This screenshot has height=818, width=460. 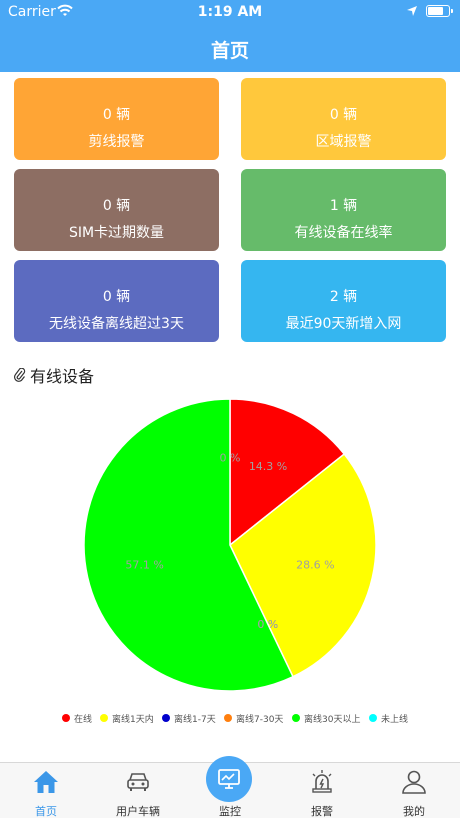 What do you see at coordinates (20, 375) in the screenshot?
I see `paperclip-icon` at bounding box center [20, 375].